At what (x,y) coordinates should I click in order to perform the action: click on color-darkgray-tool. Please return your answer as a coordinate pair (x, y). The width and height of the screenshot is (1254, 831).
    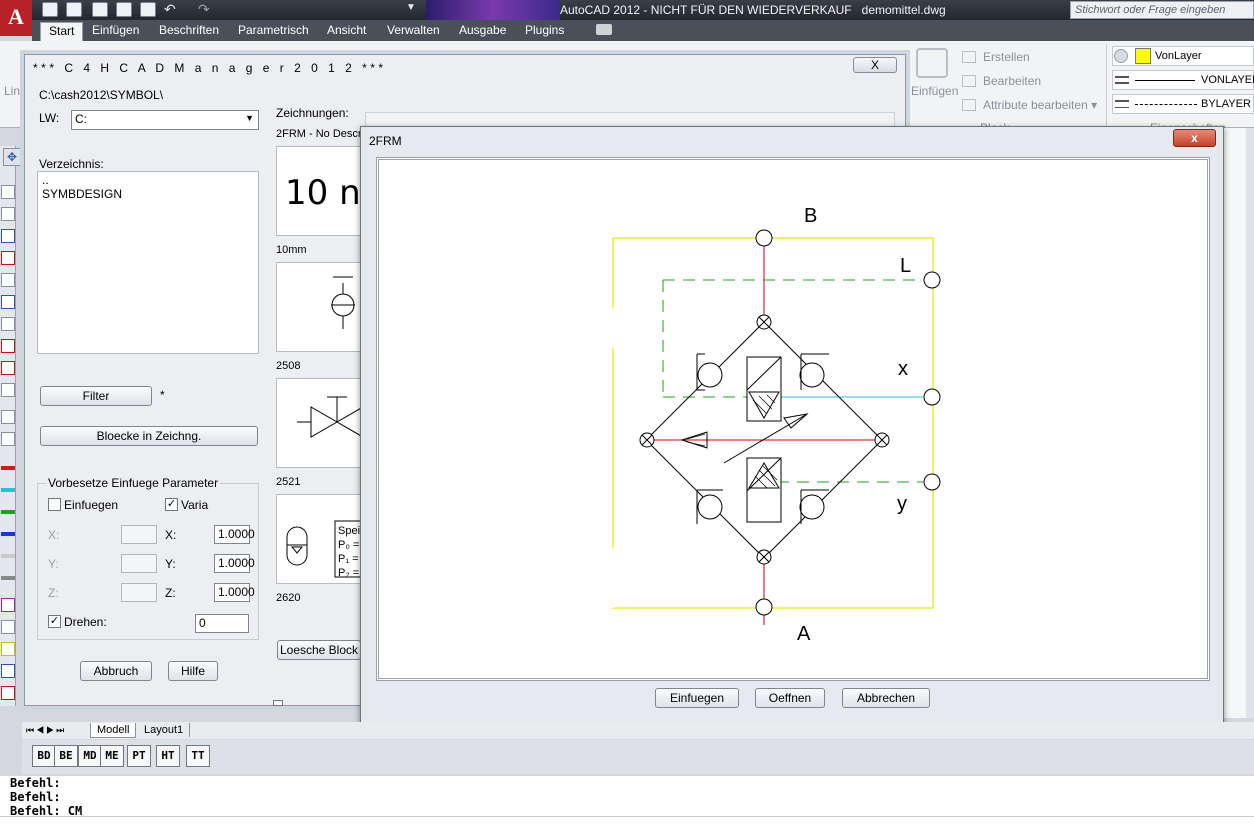
    Looking at the image, I should click on (8, 578).